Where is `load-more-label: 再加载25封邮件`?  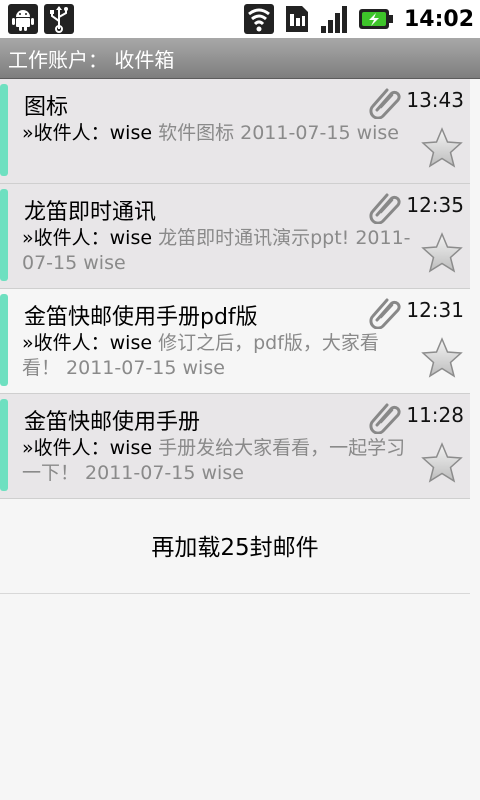 load-more-label: 再加载25封邮件 is located at coordinates (235, 548).